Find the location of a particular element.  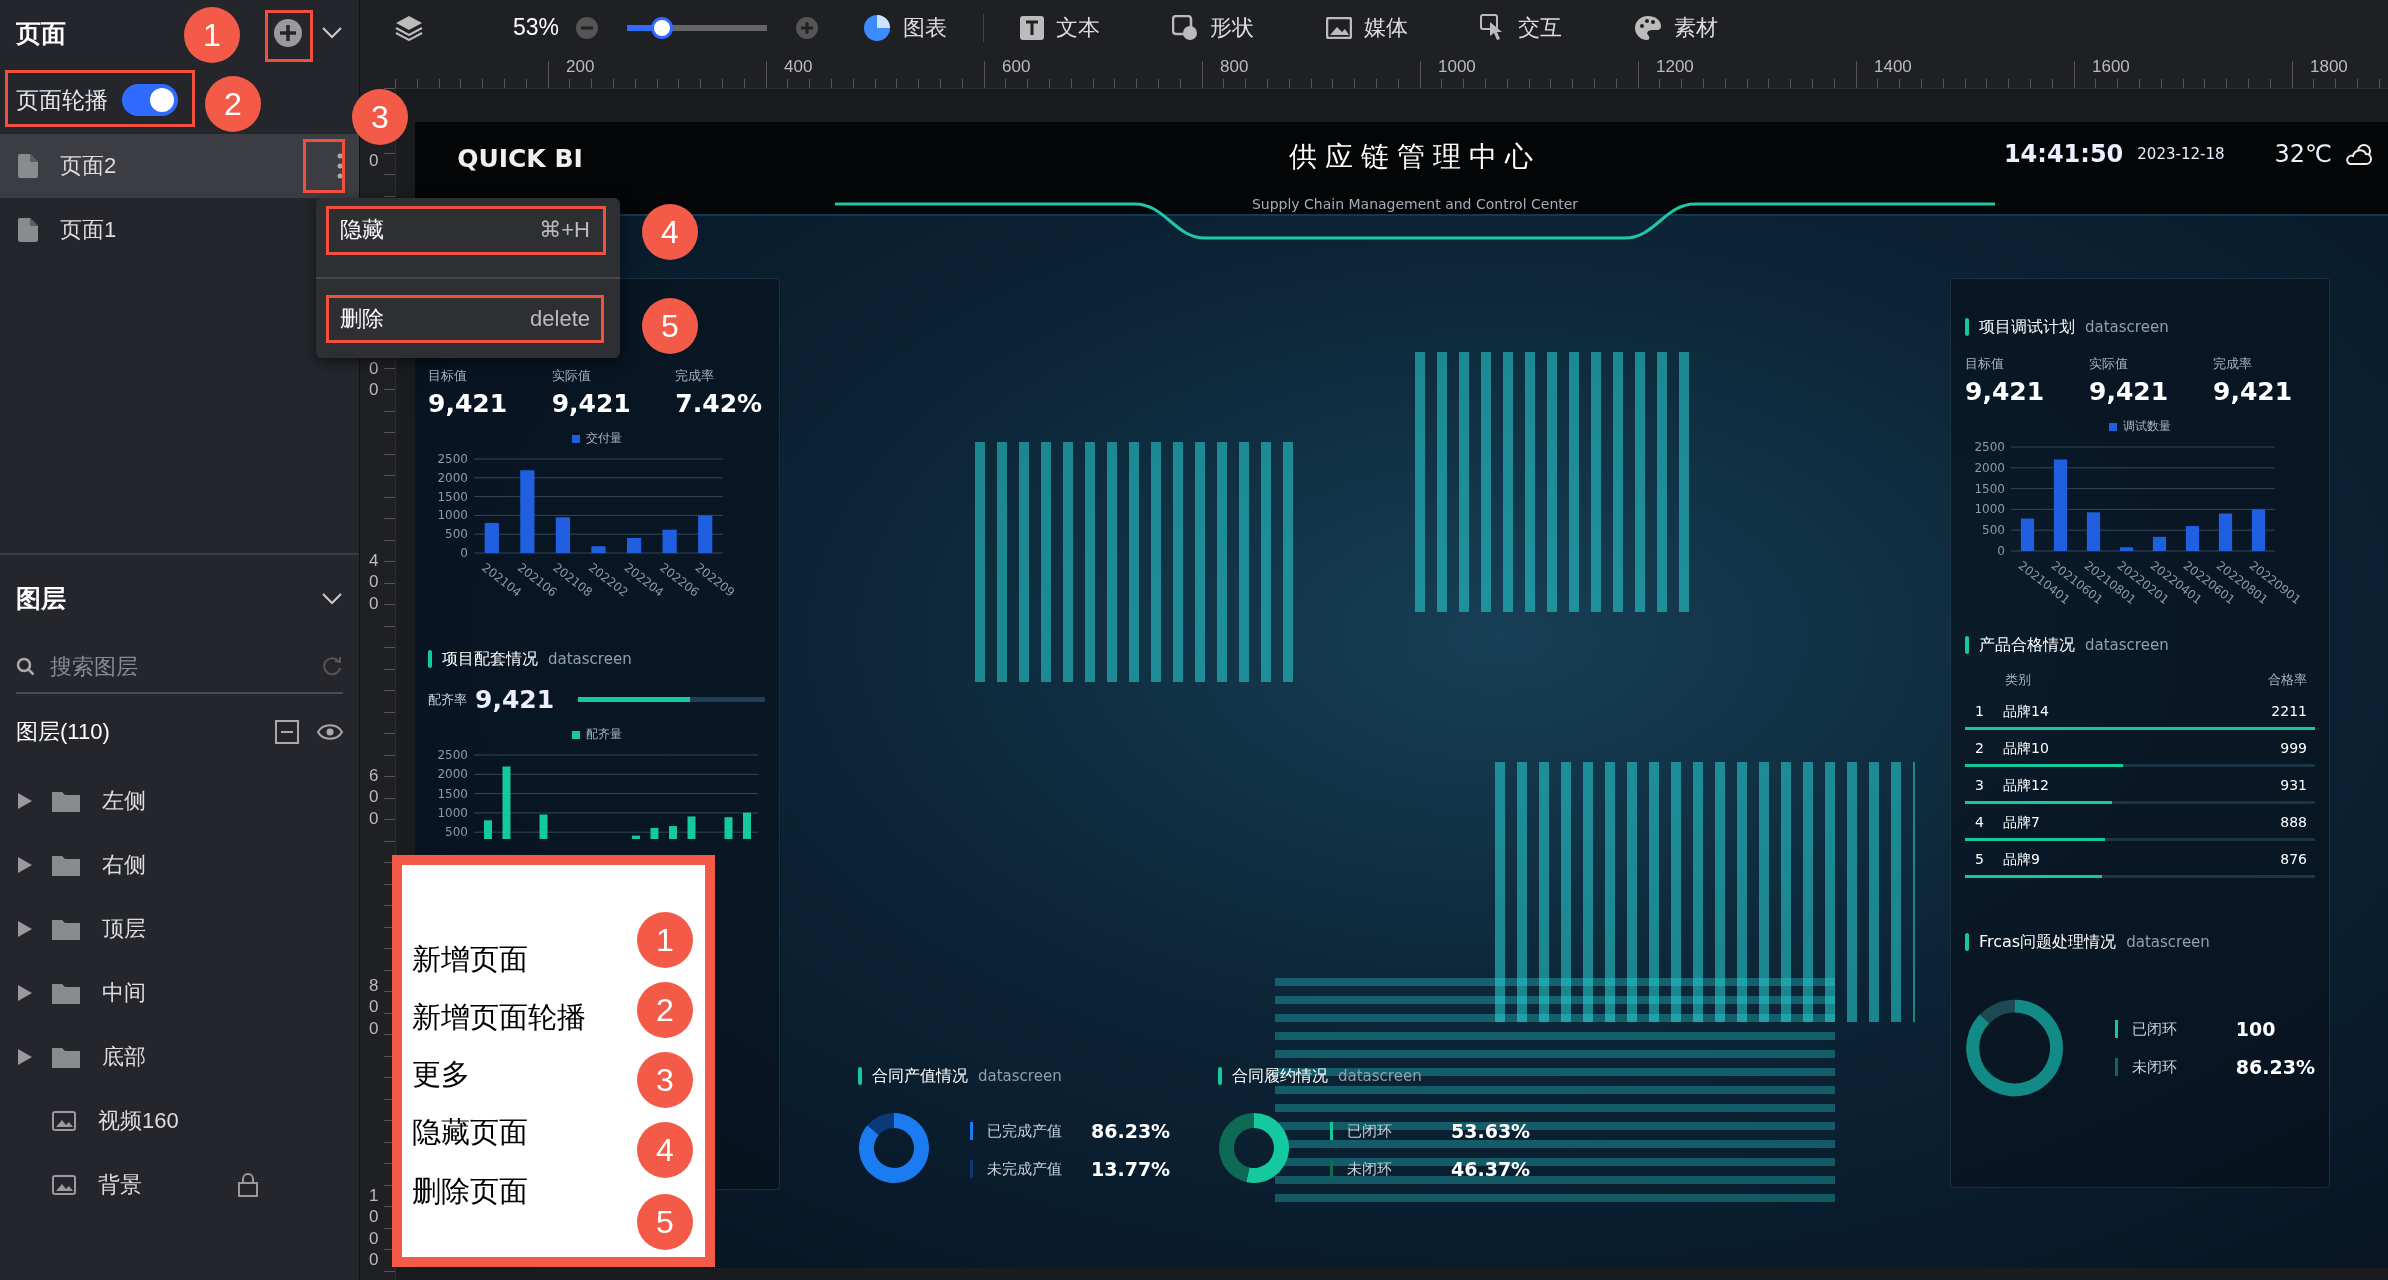

more-icon is located at coordinates (340, 166).